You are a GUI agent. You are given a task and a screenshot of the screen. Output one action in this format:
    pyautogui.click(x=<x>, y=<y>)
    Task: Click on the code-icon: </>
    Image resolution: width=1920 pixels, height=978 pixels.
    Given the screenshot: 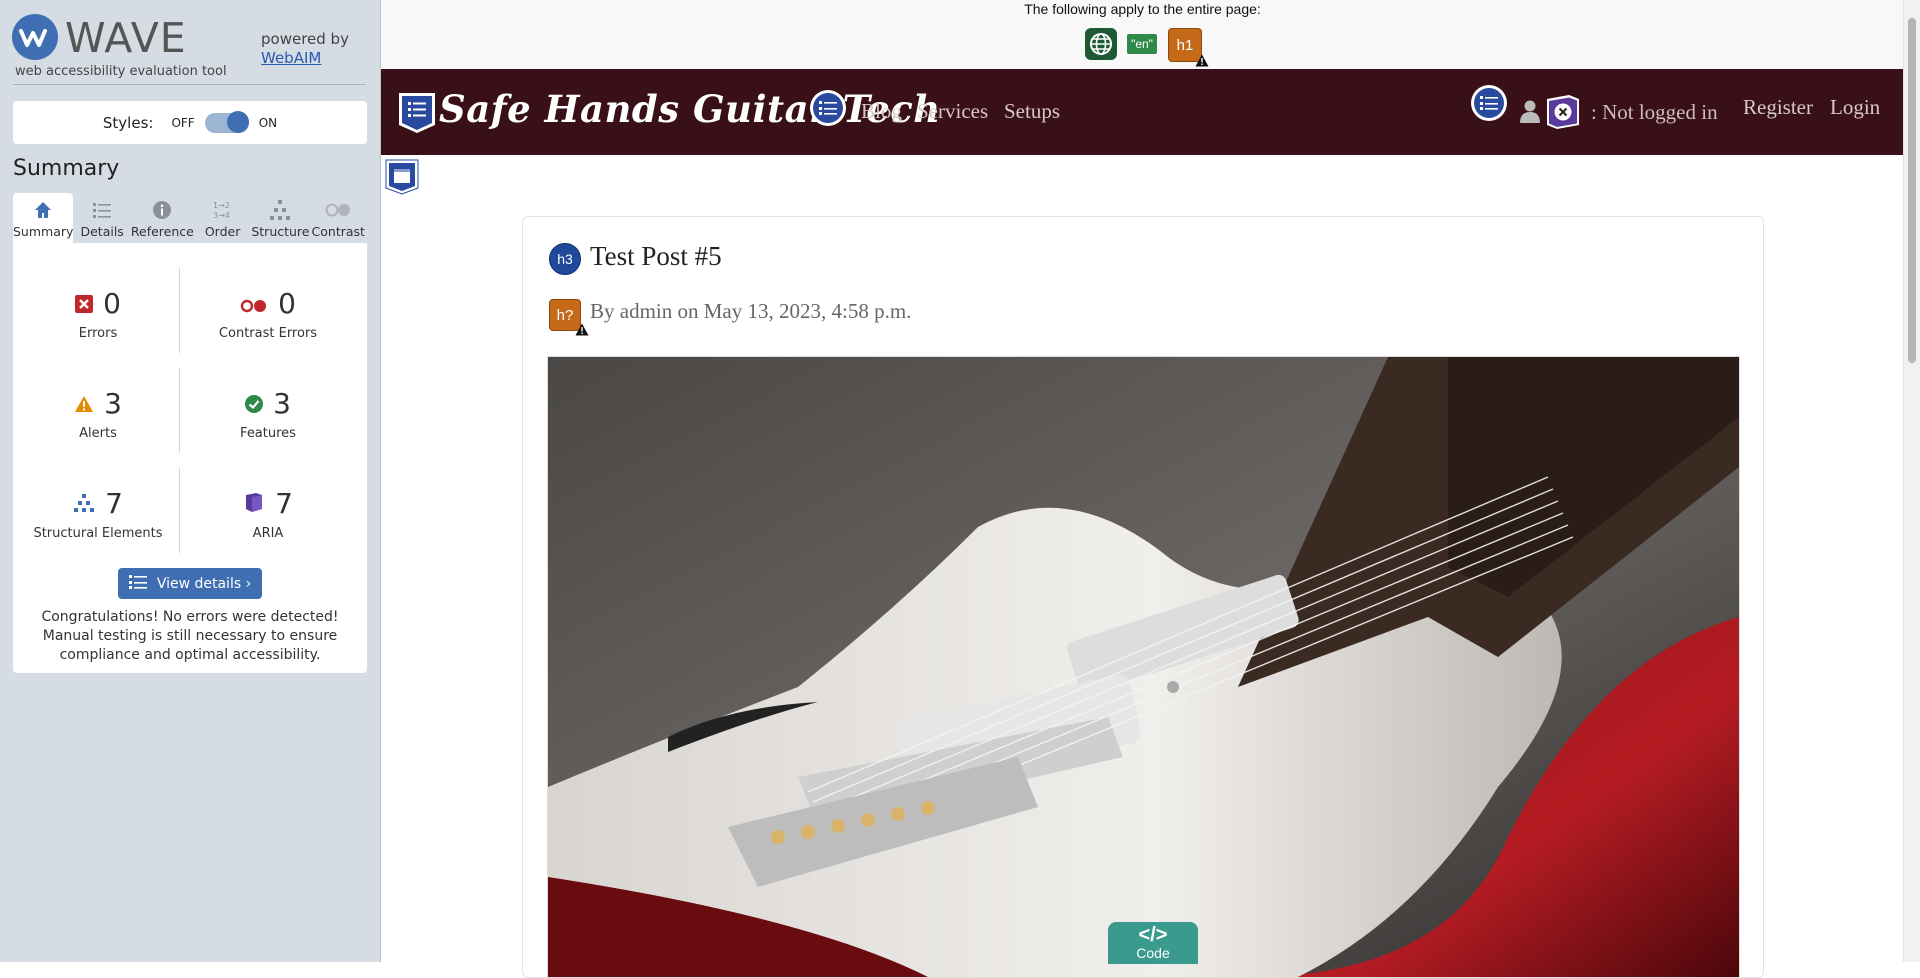 What is the action you would take?
    pyautogui.click(x=1153, y=935)
    